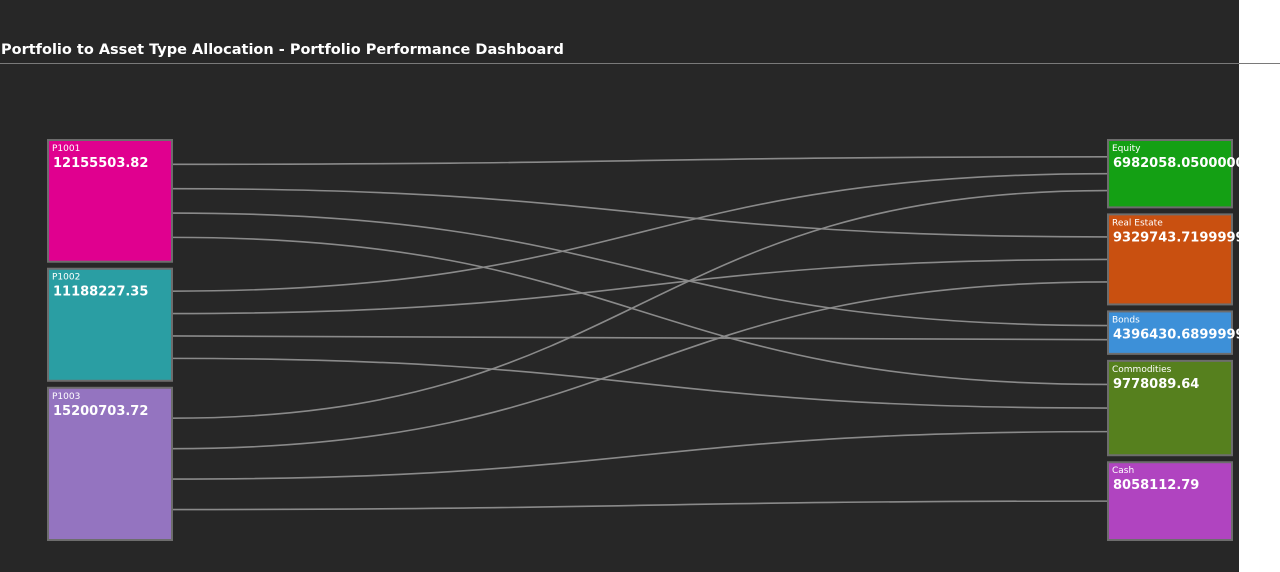 Image resolution: width=1280 pixels, height=572 pixels. What do you see at coordinates (640, 505) in the screenshot?
I see `sankey-link-p1003-to-cash` at bounding box center [640, 505].